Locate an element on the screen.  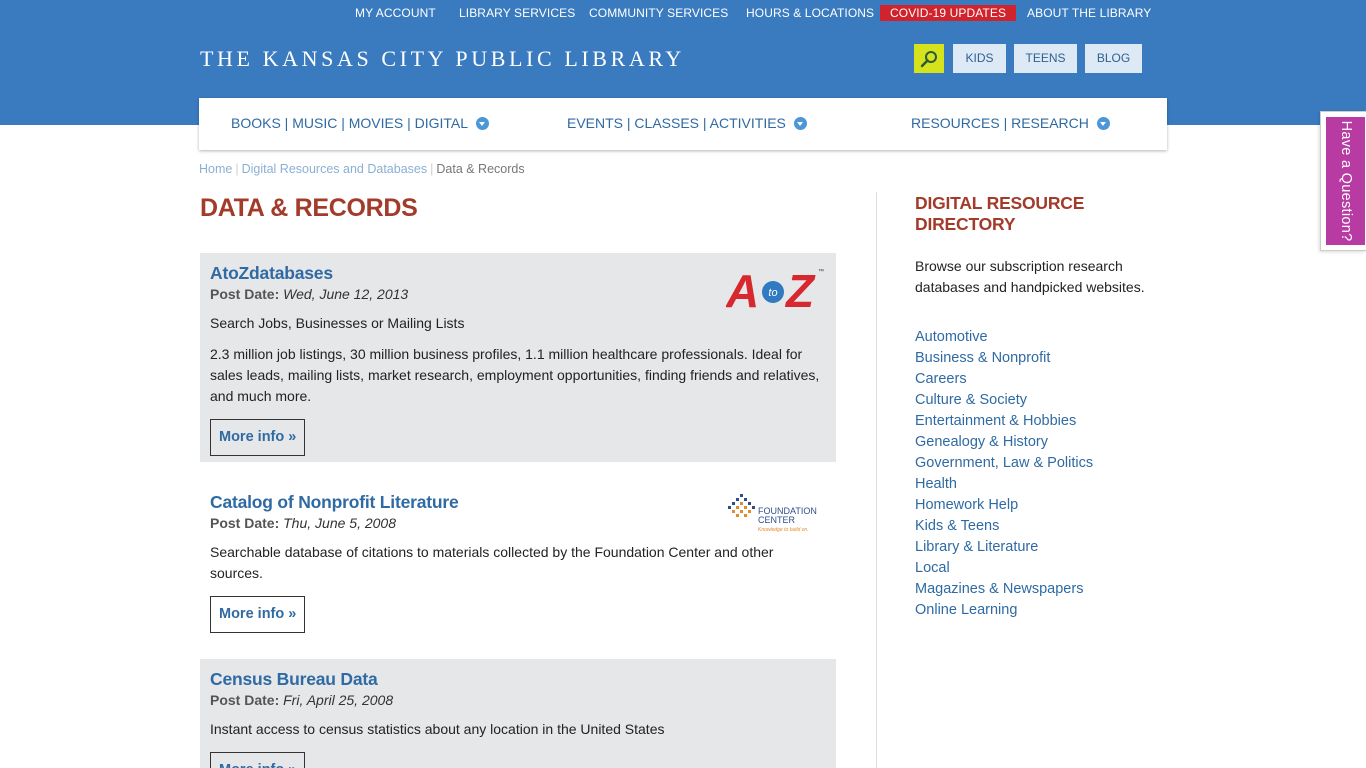
nav-resources-research: RESOURCES | RESEARCH is located at coordinates (1010, 123).